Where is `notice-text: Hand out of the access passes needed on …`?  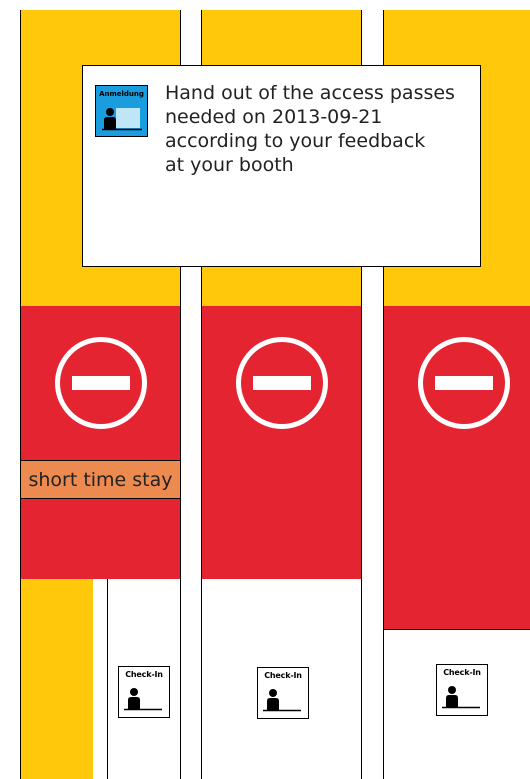 notice-text: Hand out of the access passes needed on … is located at coordinates (320, 129).